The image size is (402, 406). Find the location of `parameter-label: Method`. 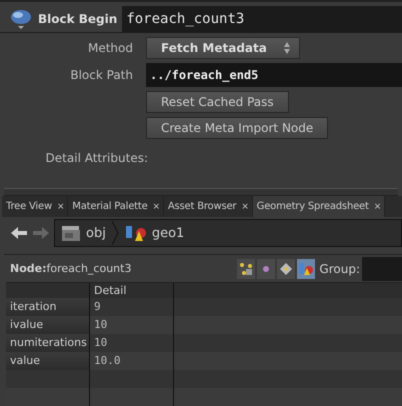

parameter-label: Method is located at coordinates (110, 48).